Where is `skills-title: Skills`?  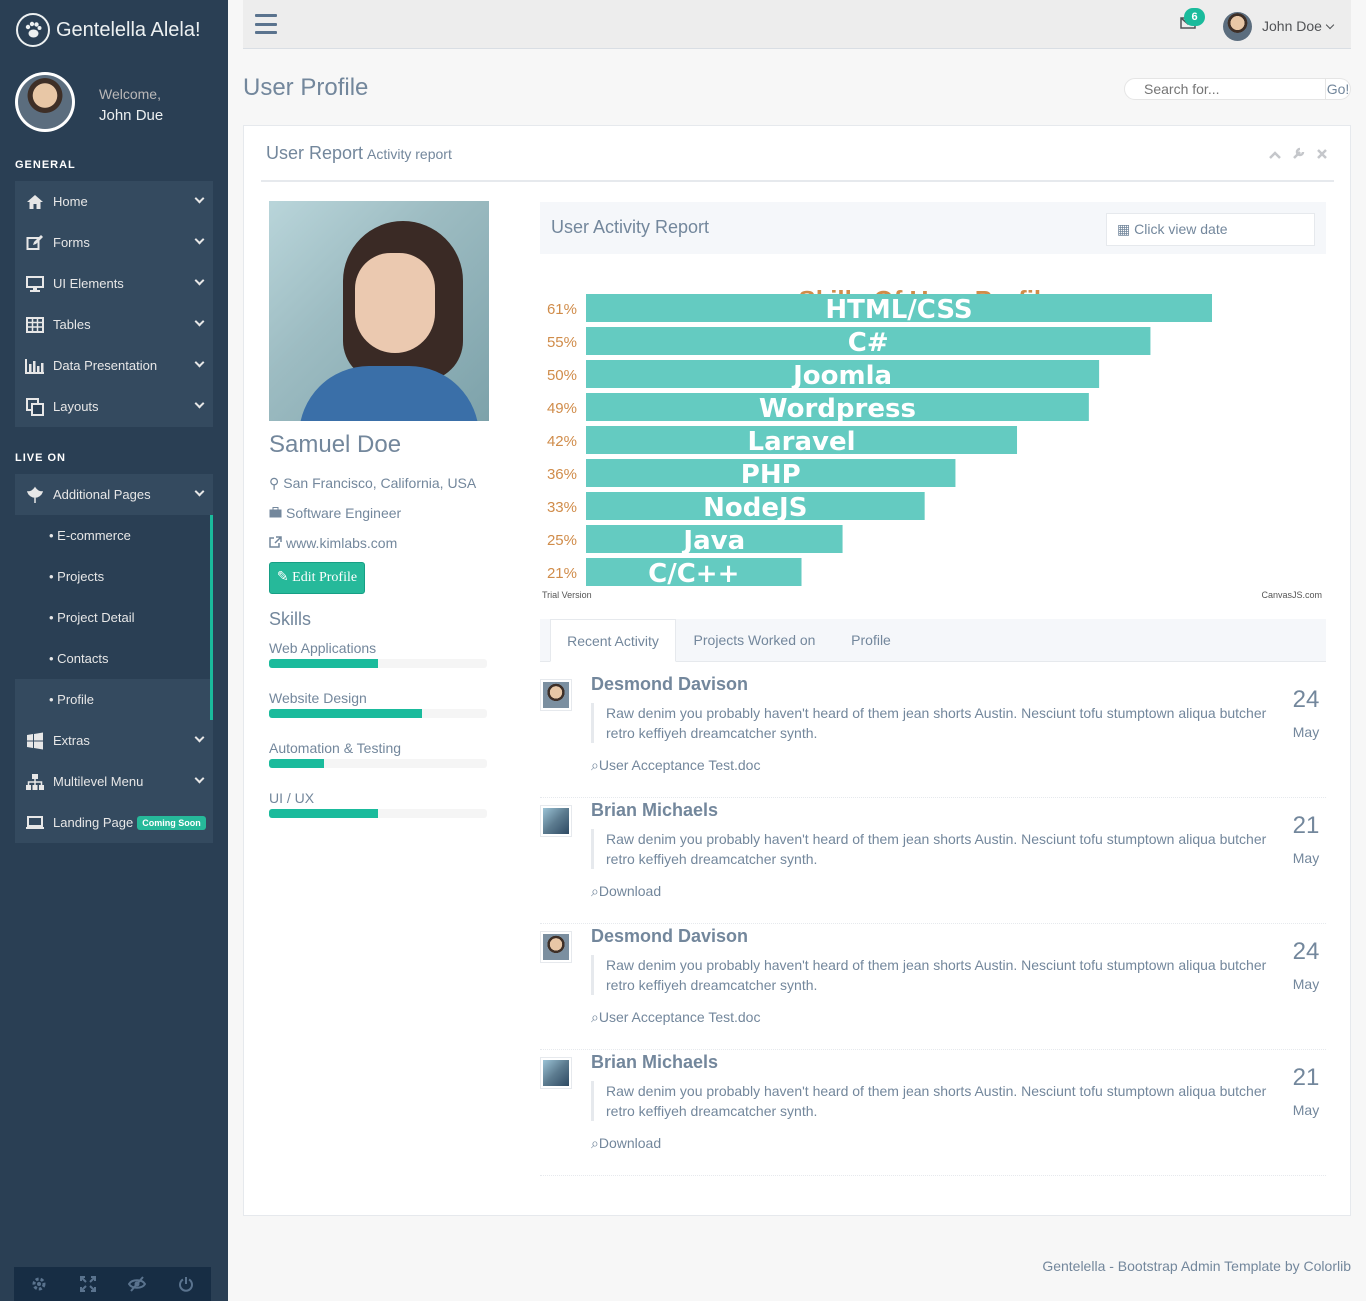
skills-title: Skills is located at coordinates (290, 619).